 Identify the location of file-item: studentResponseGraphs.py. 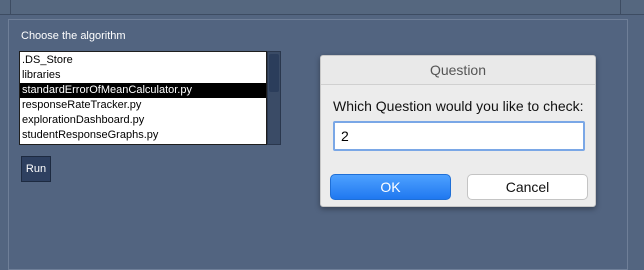
(143, 135).